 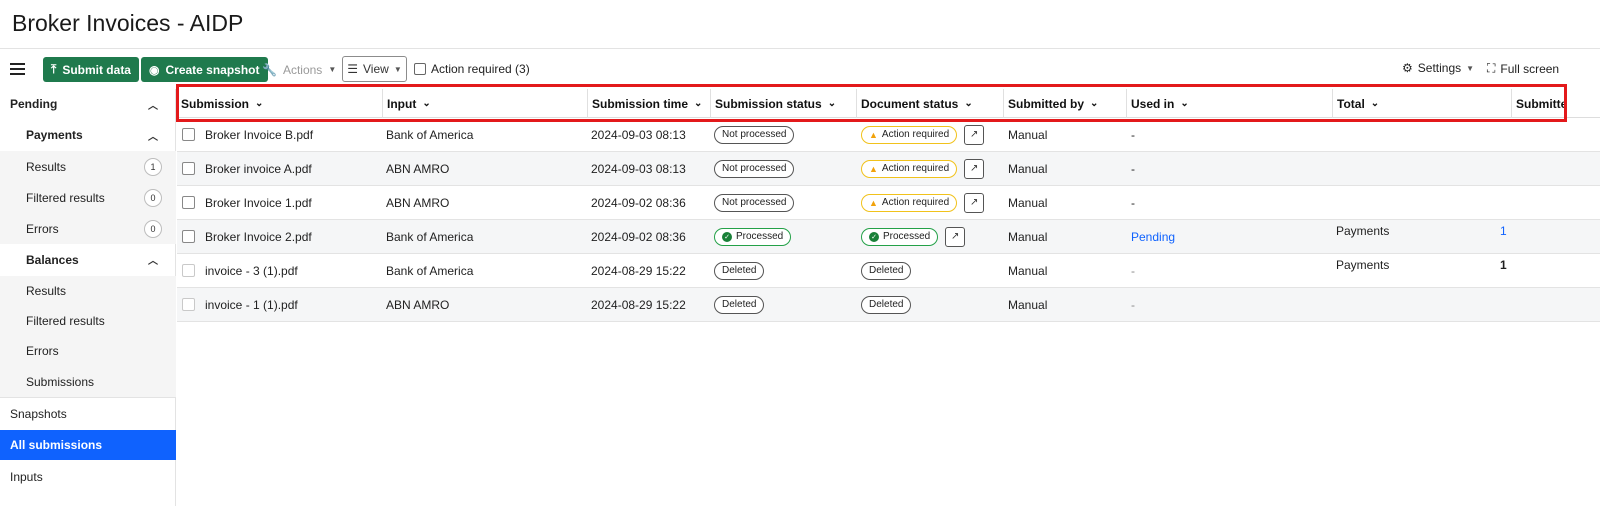 What do you see at coordinates (1153, 237) in the screenshot?
I see `used-in-link: Pending` at bounding box center [1153, 237].